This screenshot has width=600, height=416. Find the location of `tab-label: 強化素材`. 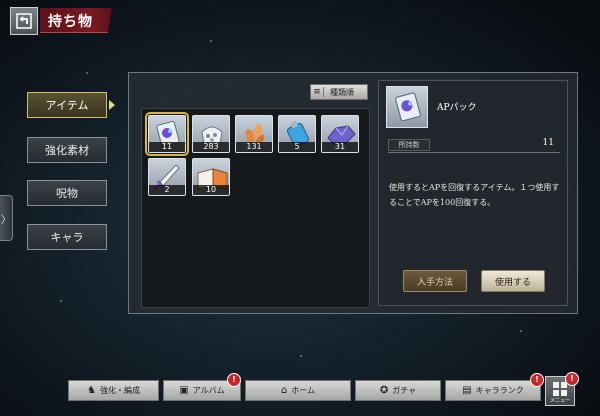

tab-label: 強化素材 is located at coordinates (67, 150).